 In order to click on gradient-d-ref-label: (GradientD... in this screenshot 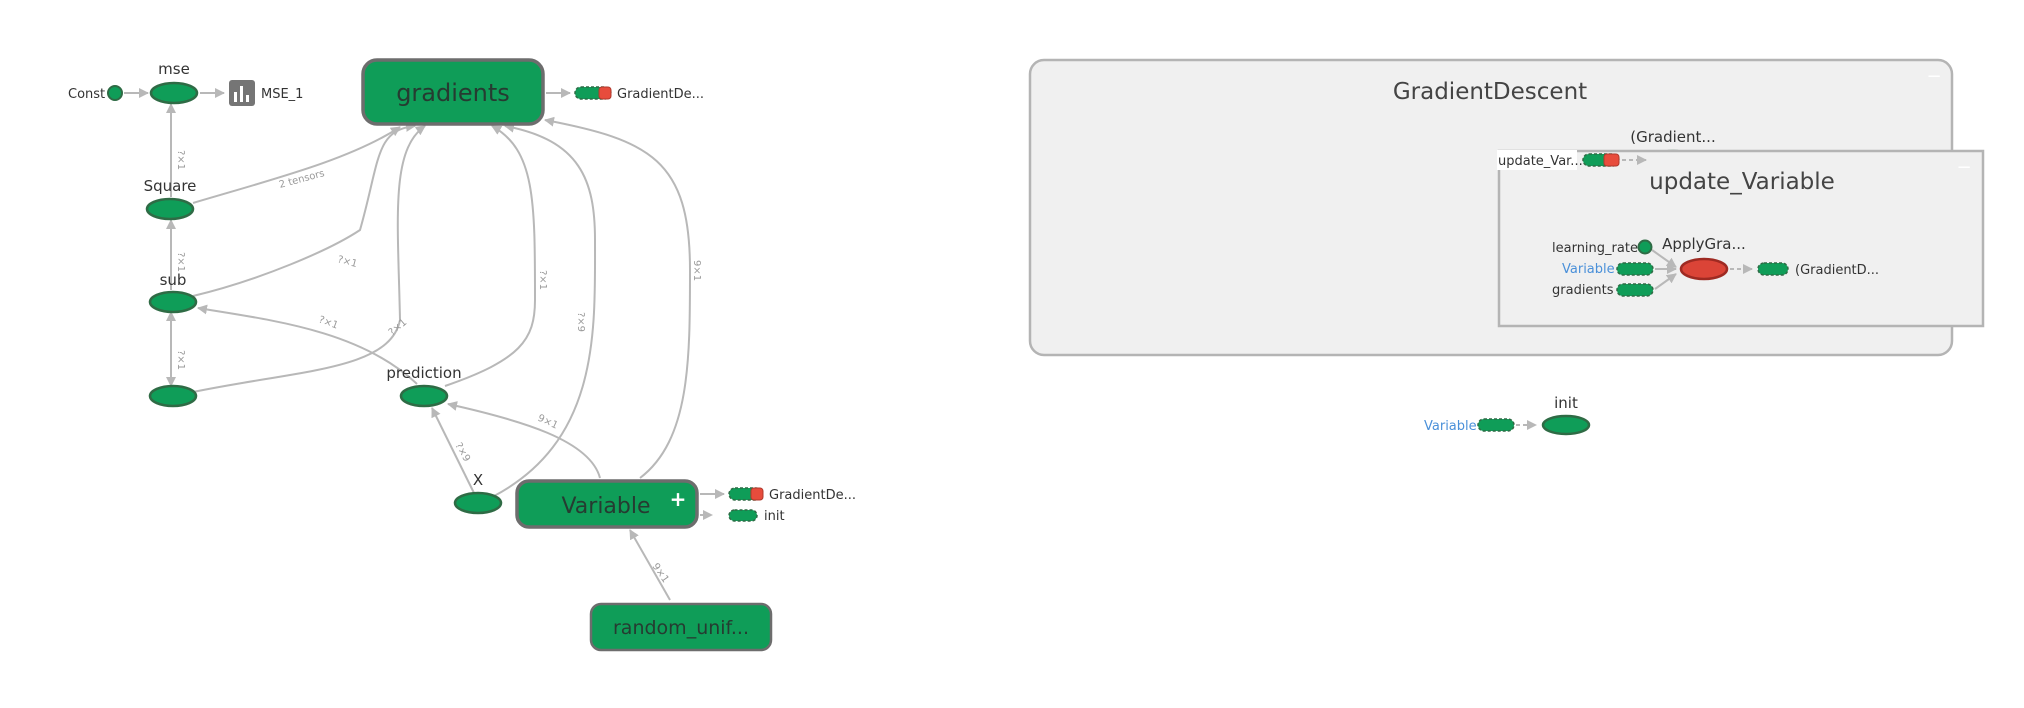, I will do `click(1837, 270)`.